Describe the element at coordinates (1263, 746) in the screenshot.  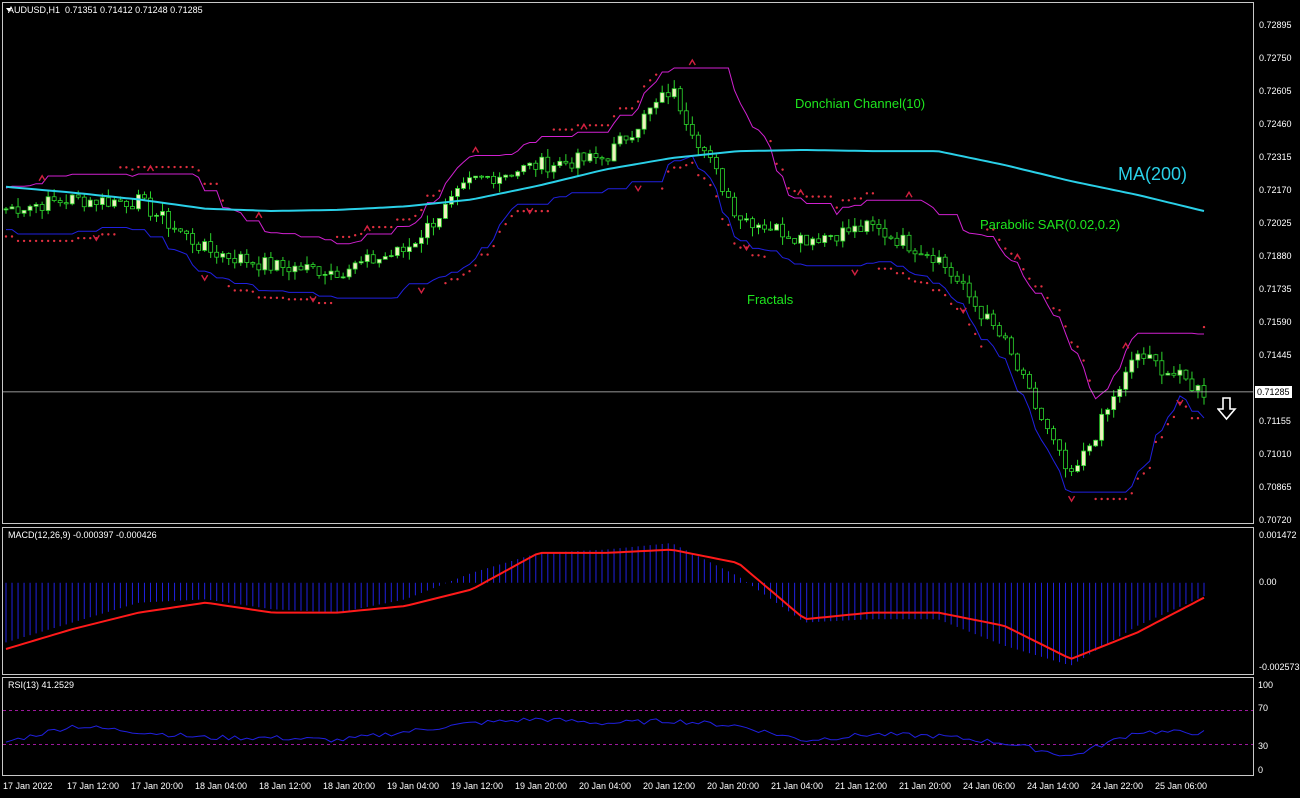
I see `rsi-axis-label: 30` at that location.